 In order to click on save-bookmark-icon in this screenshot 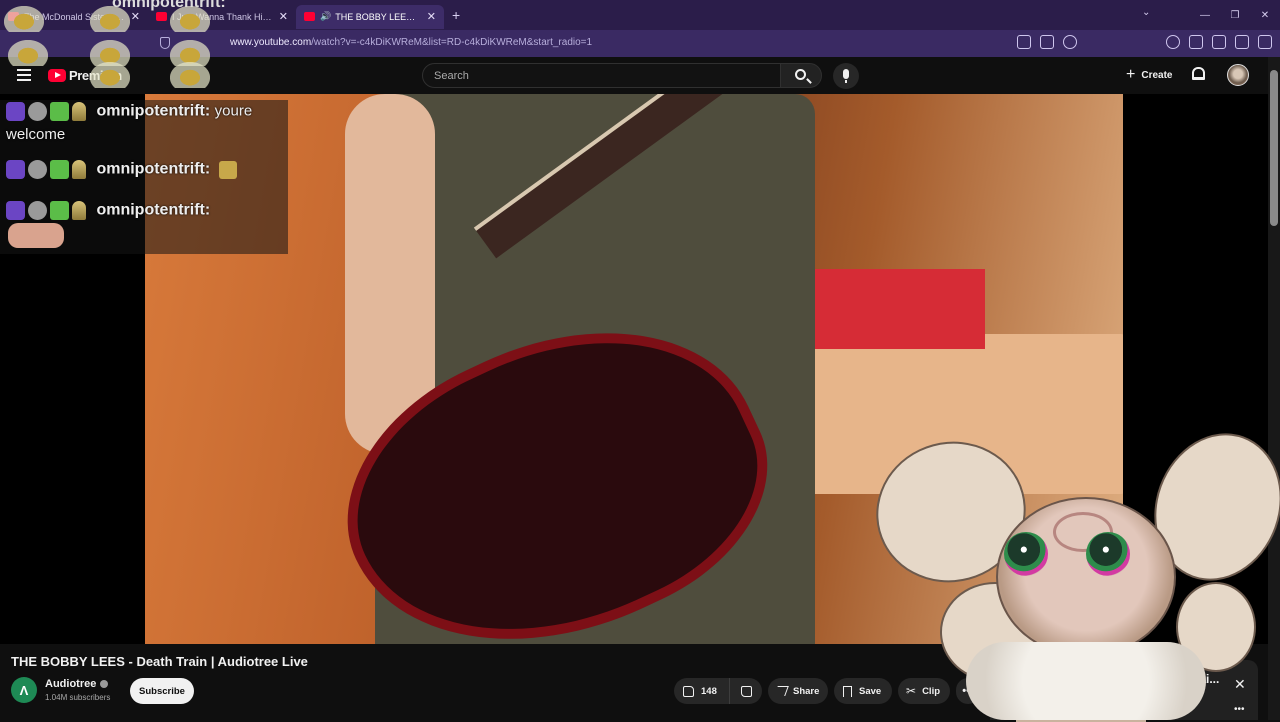, I will do `click(847, 691)`.